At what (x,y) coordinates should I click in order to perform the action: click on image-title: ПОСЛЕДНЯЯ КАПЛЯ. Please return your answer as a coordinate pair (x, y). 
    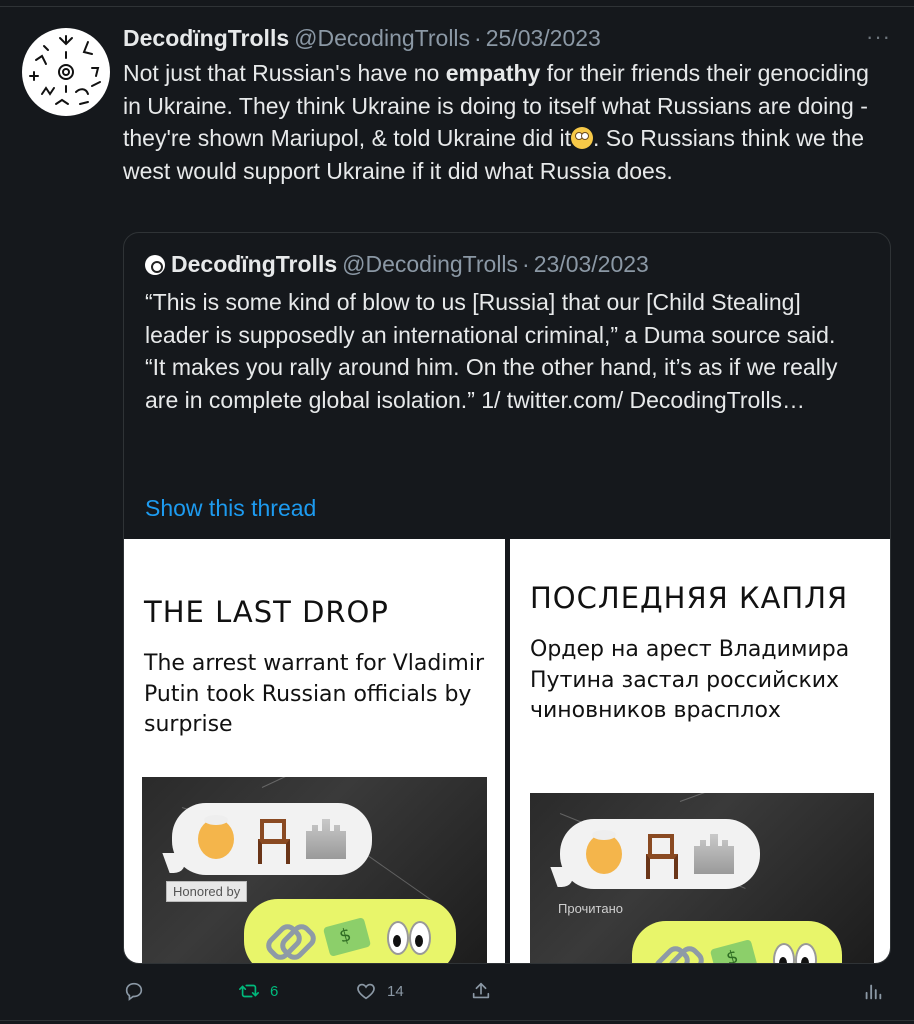
    Looking at the image, I should click on (689, 598).